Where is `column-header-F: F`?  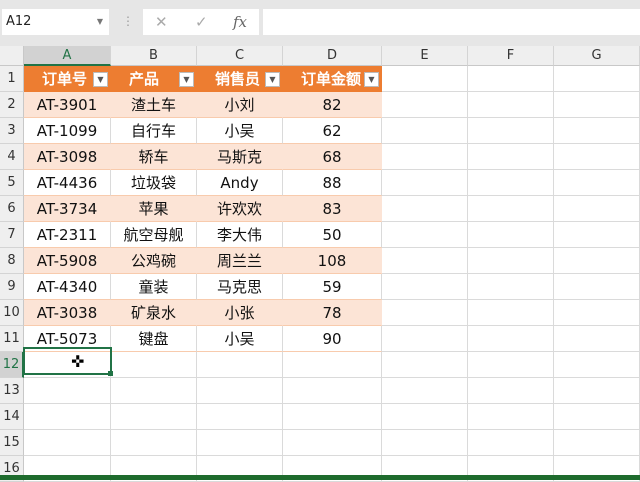
column-header-F: F is located at coordinates (511, 56).